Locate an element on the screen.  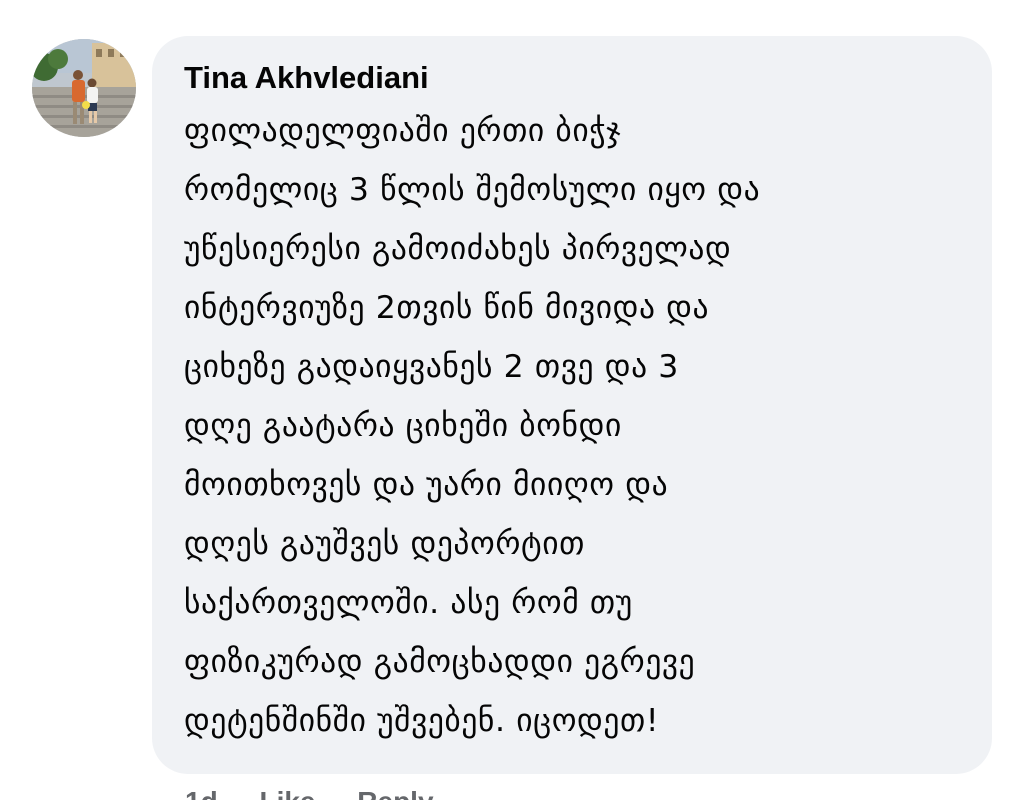
profile-photo-icon is located at coordinates (84, 88).